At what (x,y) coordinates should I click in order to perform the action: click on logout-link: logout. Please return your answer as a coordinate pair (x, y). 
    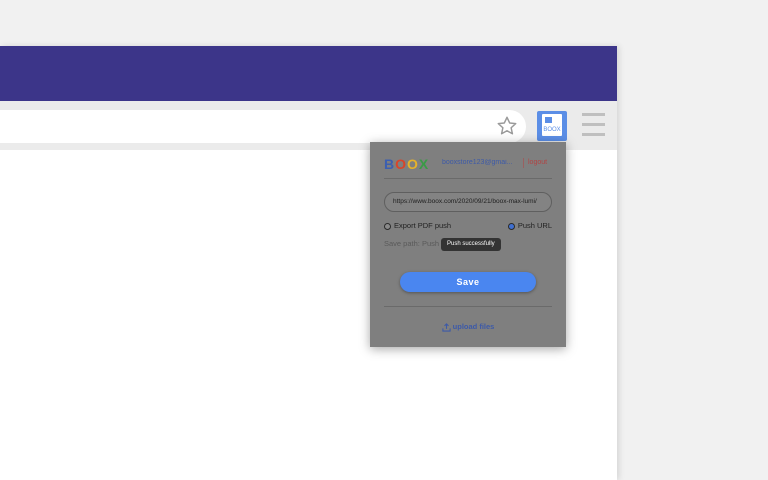
    Looking at the image, I should click on (537, 162).